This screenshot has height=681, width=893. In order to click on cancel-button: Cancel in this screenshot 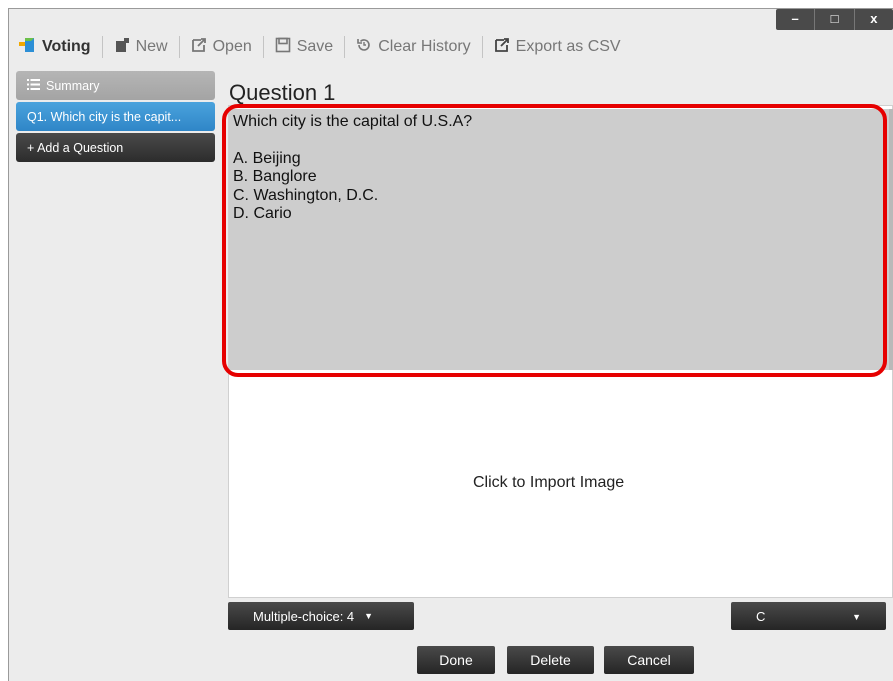, I will do `click(649, 660)`.